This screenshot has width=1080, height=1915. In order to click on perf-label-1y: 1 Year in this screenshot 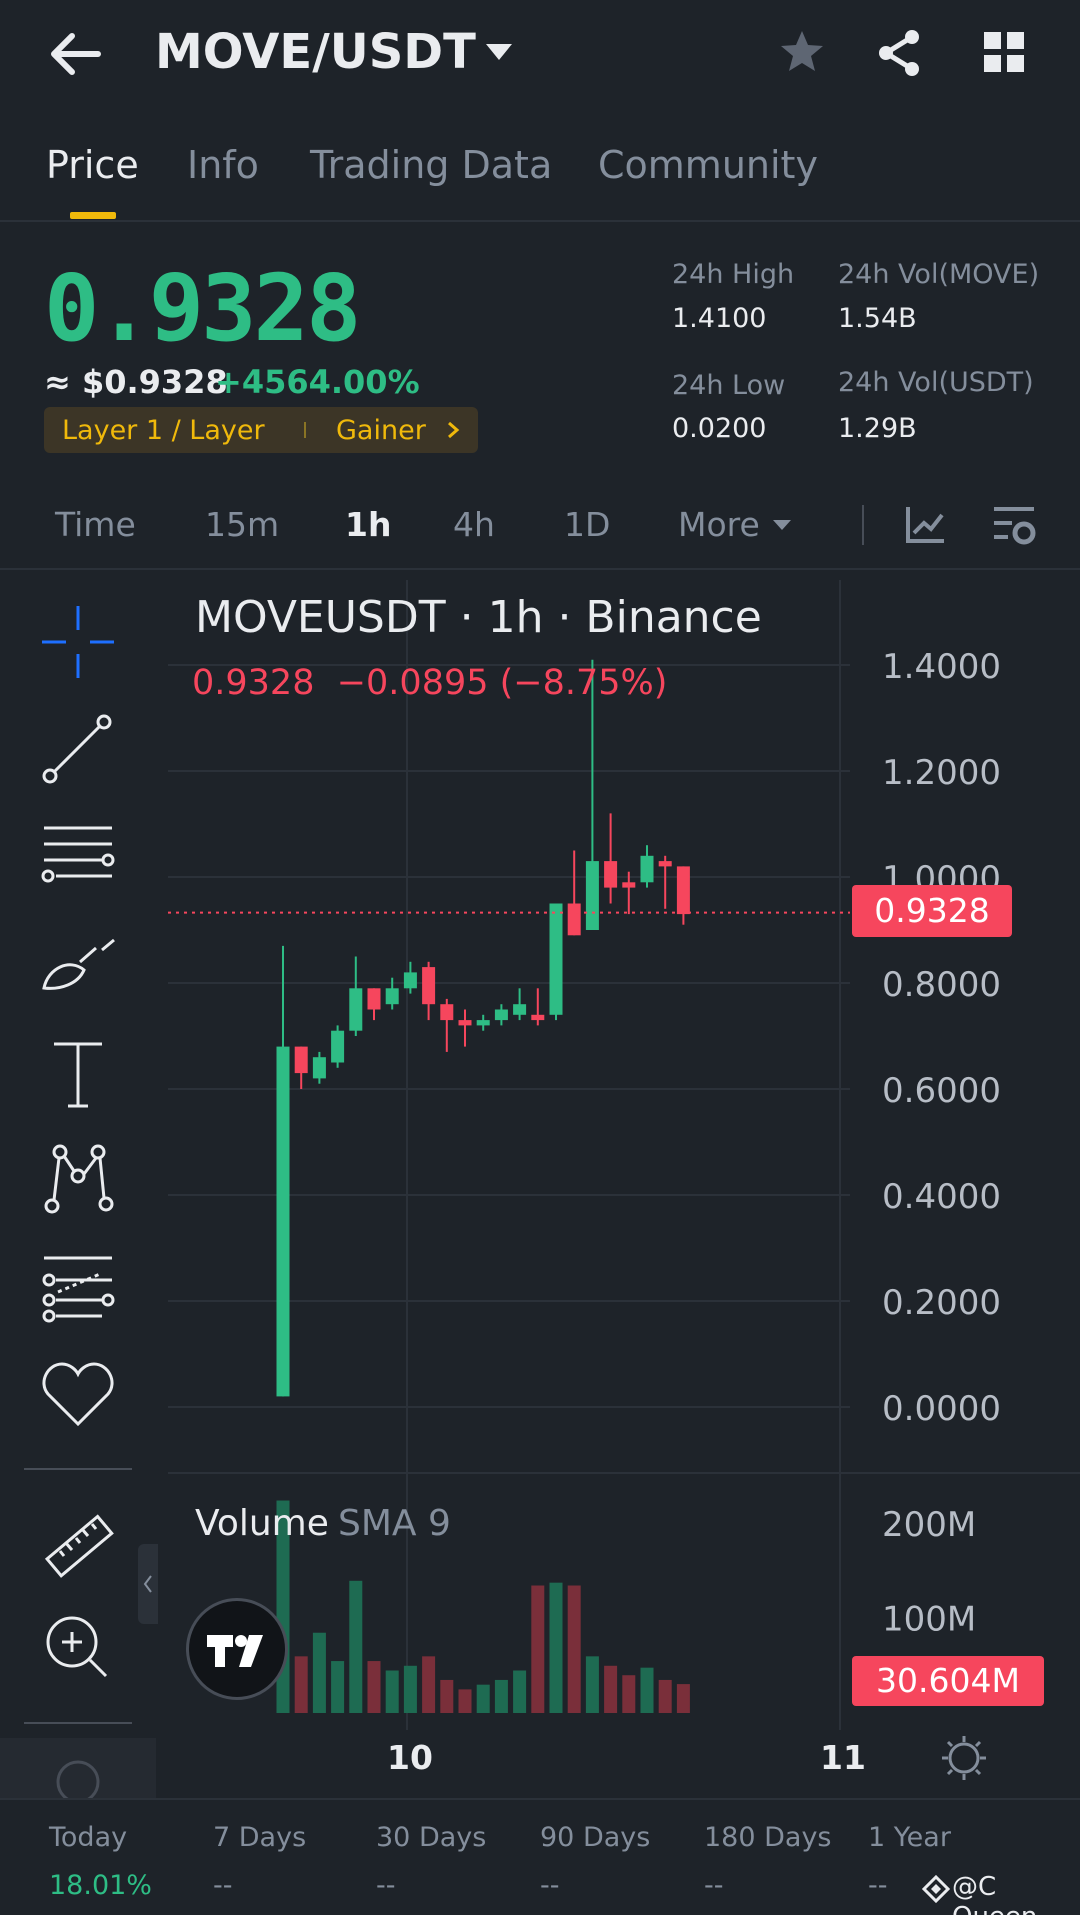, I will do `click(909, 1837)`.